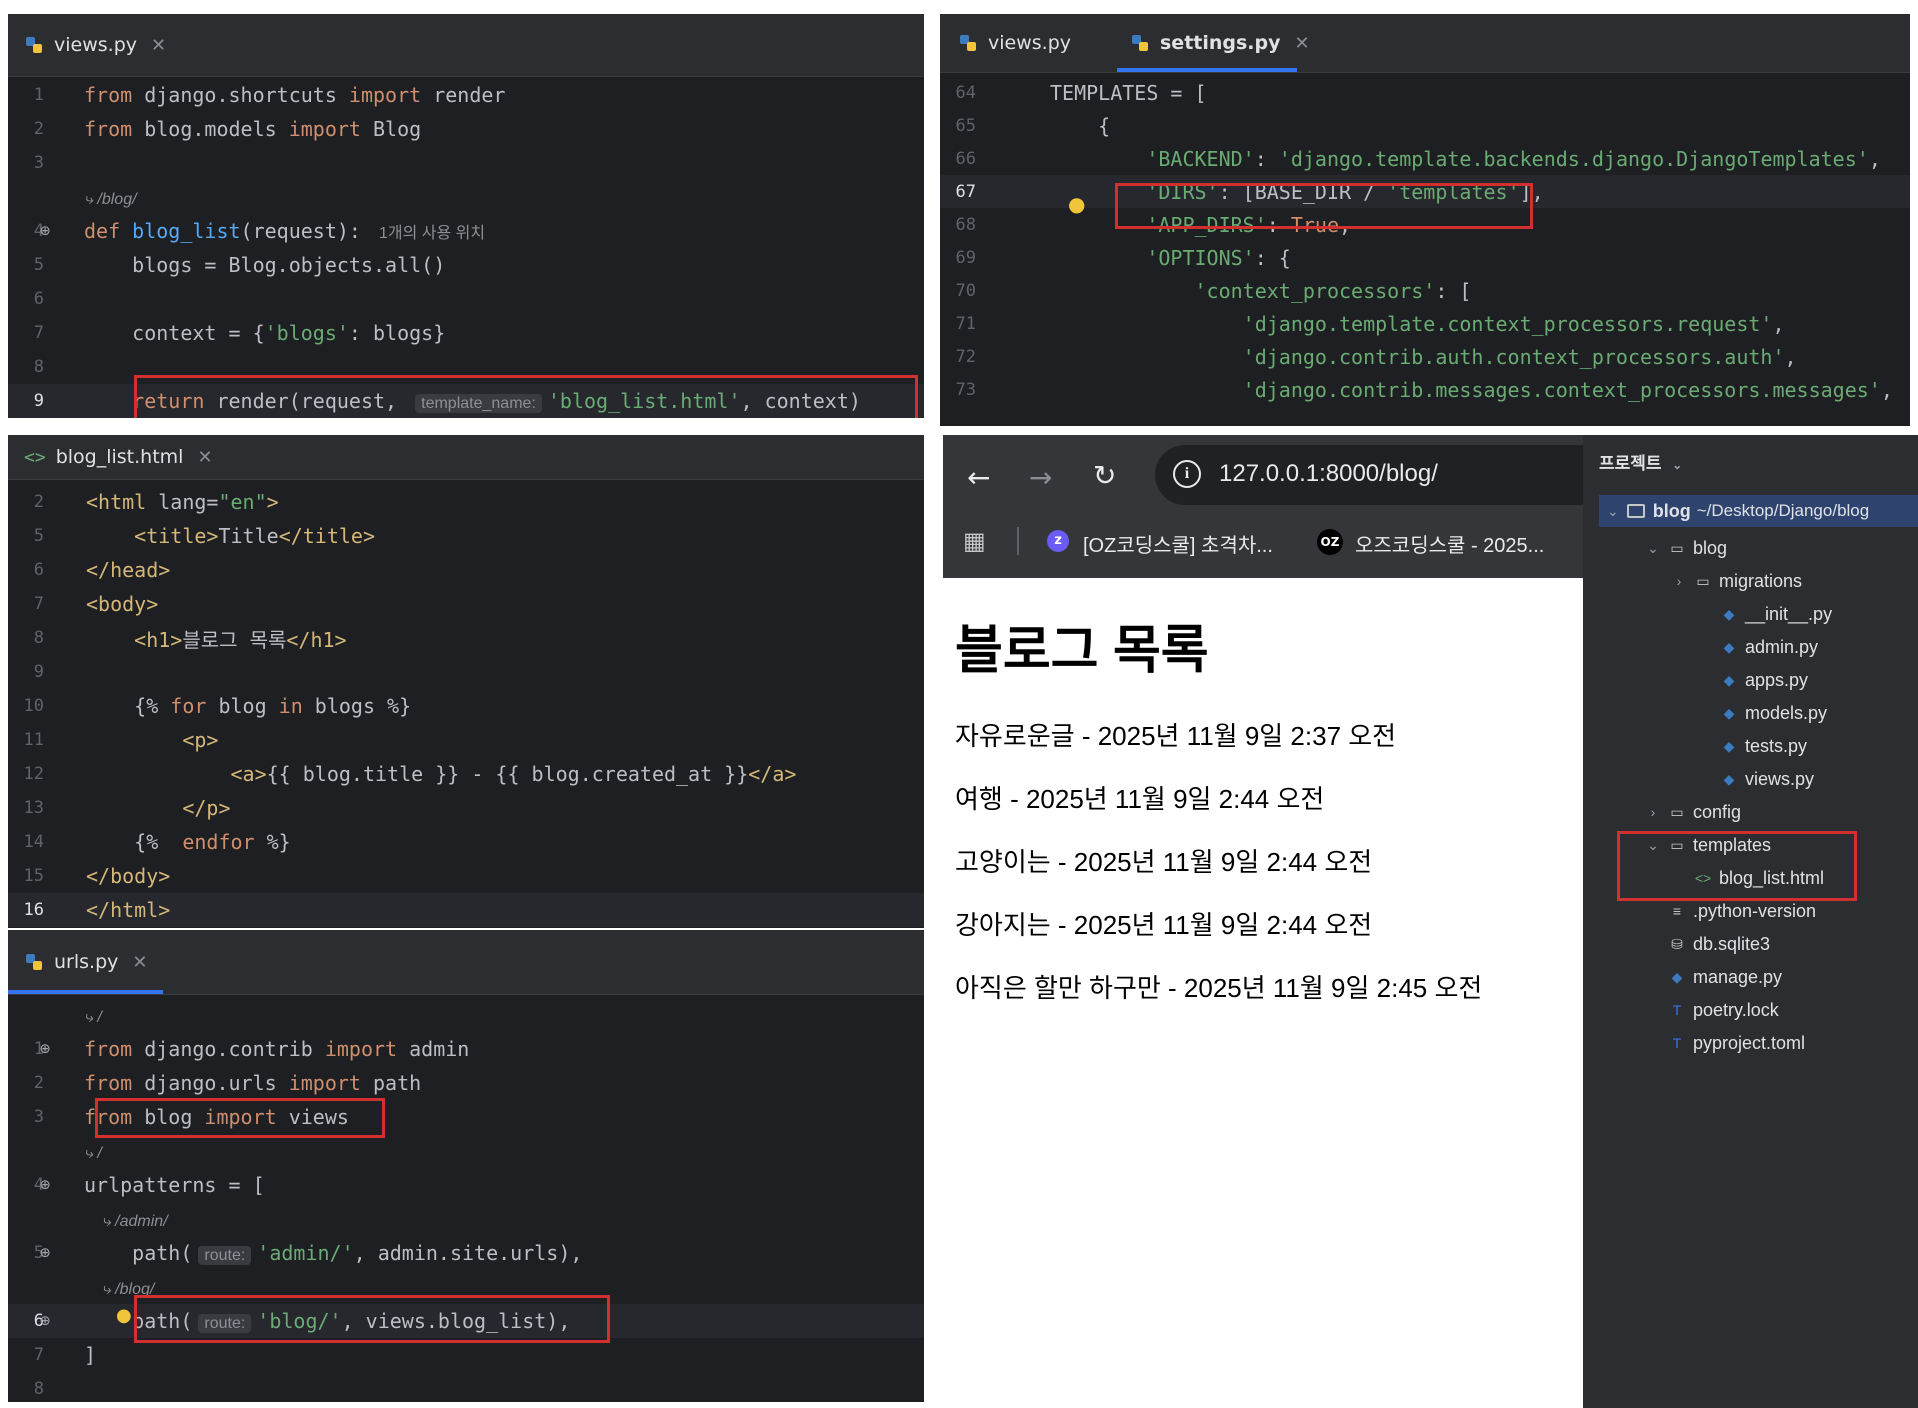  Describe the element at coordinates (1712, 1010) in the screenshot. I see `tree-item: Tpoetry.lock` at that location.